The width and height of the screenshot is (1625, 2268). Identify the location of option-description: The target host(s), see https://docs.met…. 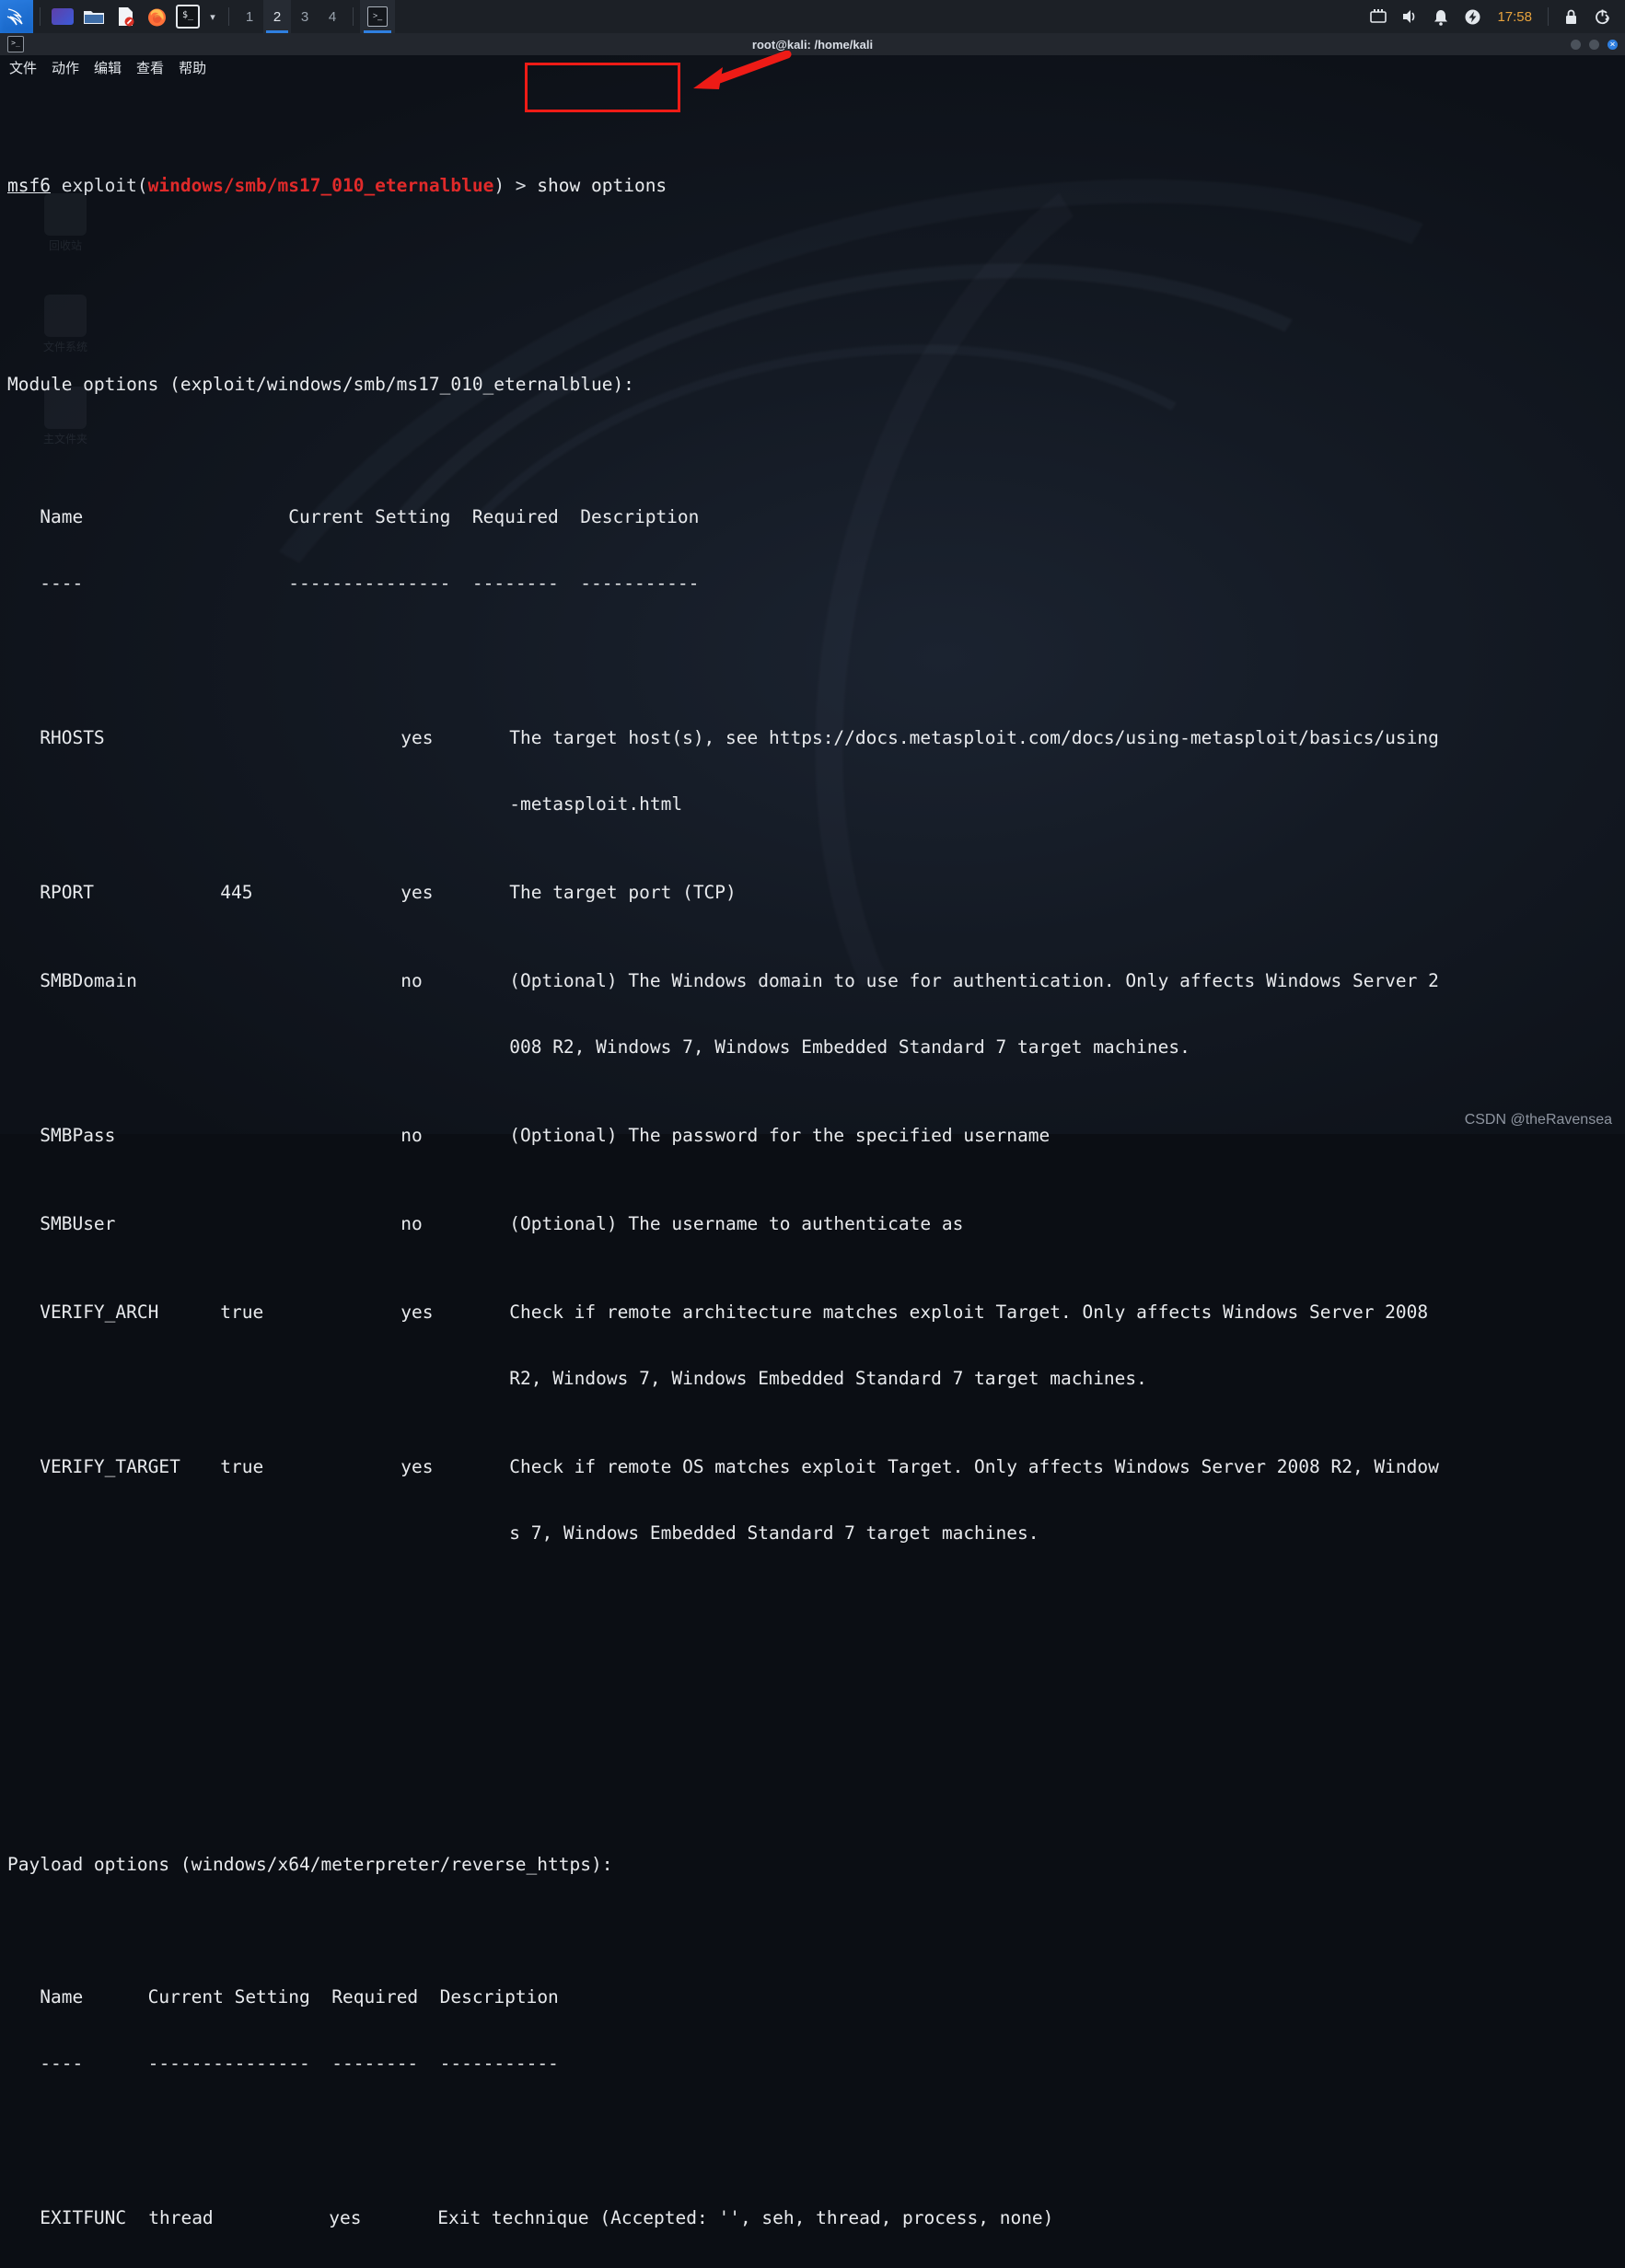
(974, 737).